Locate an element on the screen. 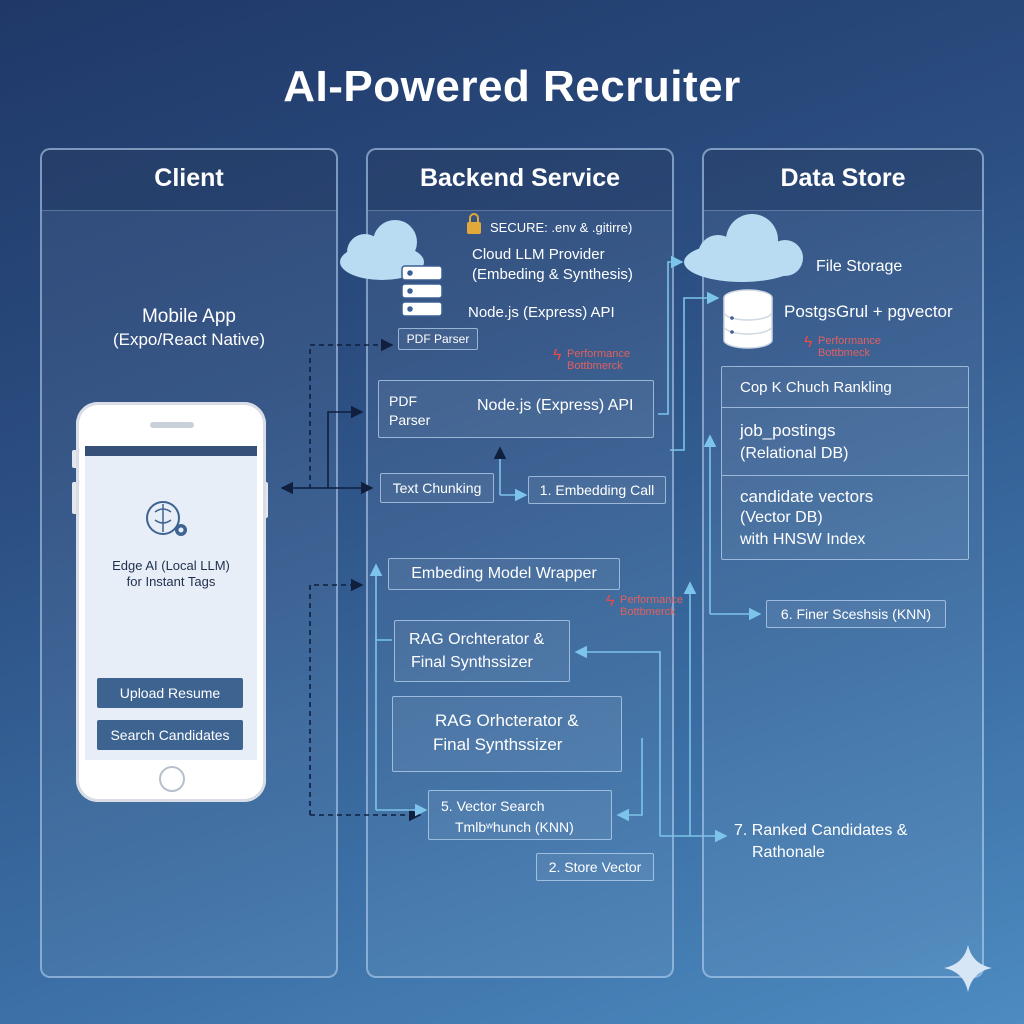 This screenshot has width=1024, height=1024. text-chunking-box: Text Chunking is located at coordinates (437, 488).